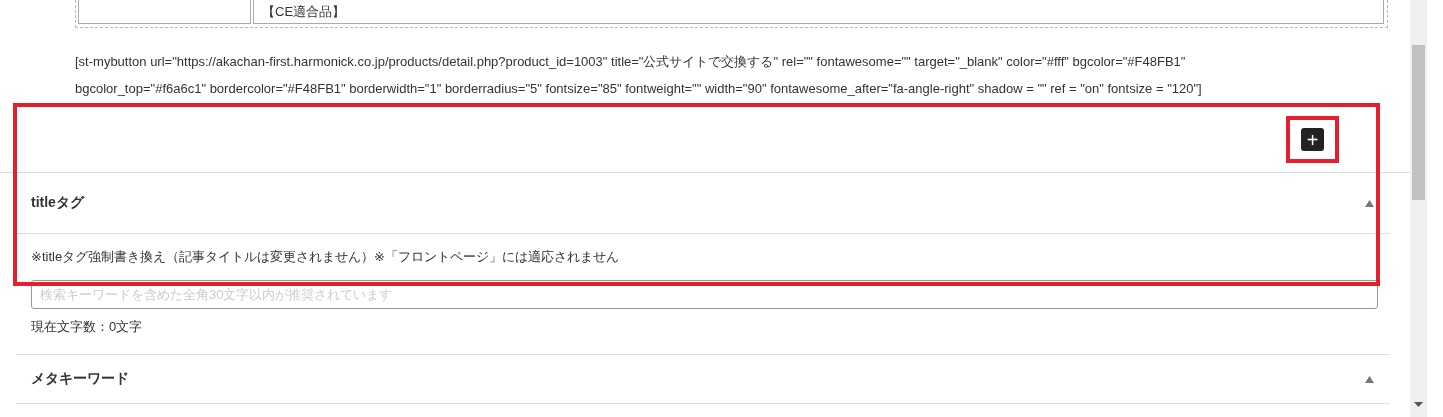 This screenshot has width=1443, height=417. Describe the element at coordinates (1312, 139) in the screenshot. I see `add-button: +` at that location.